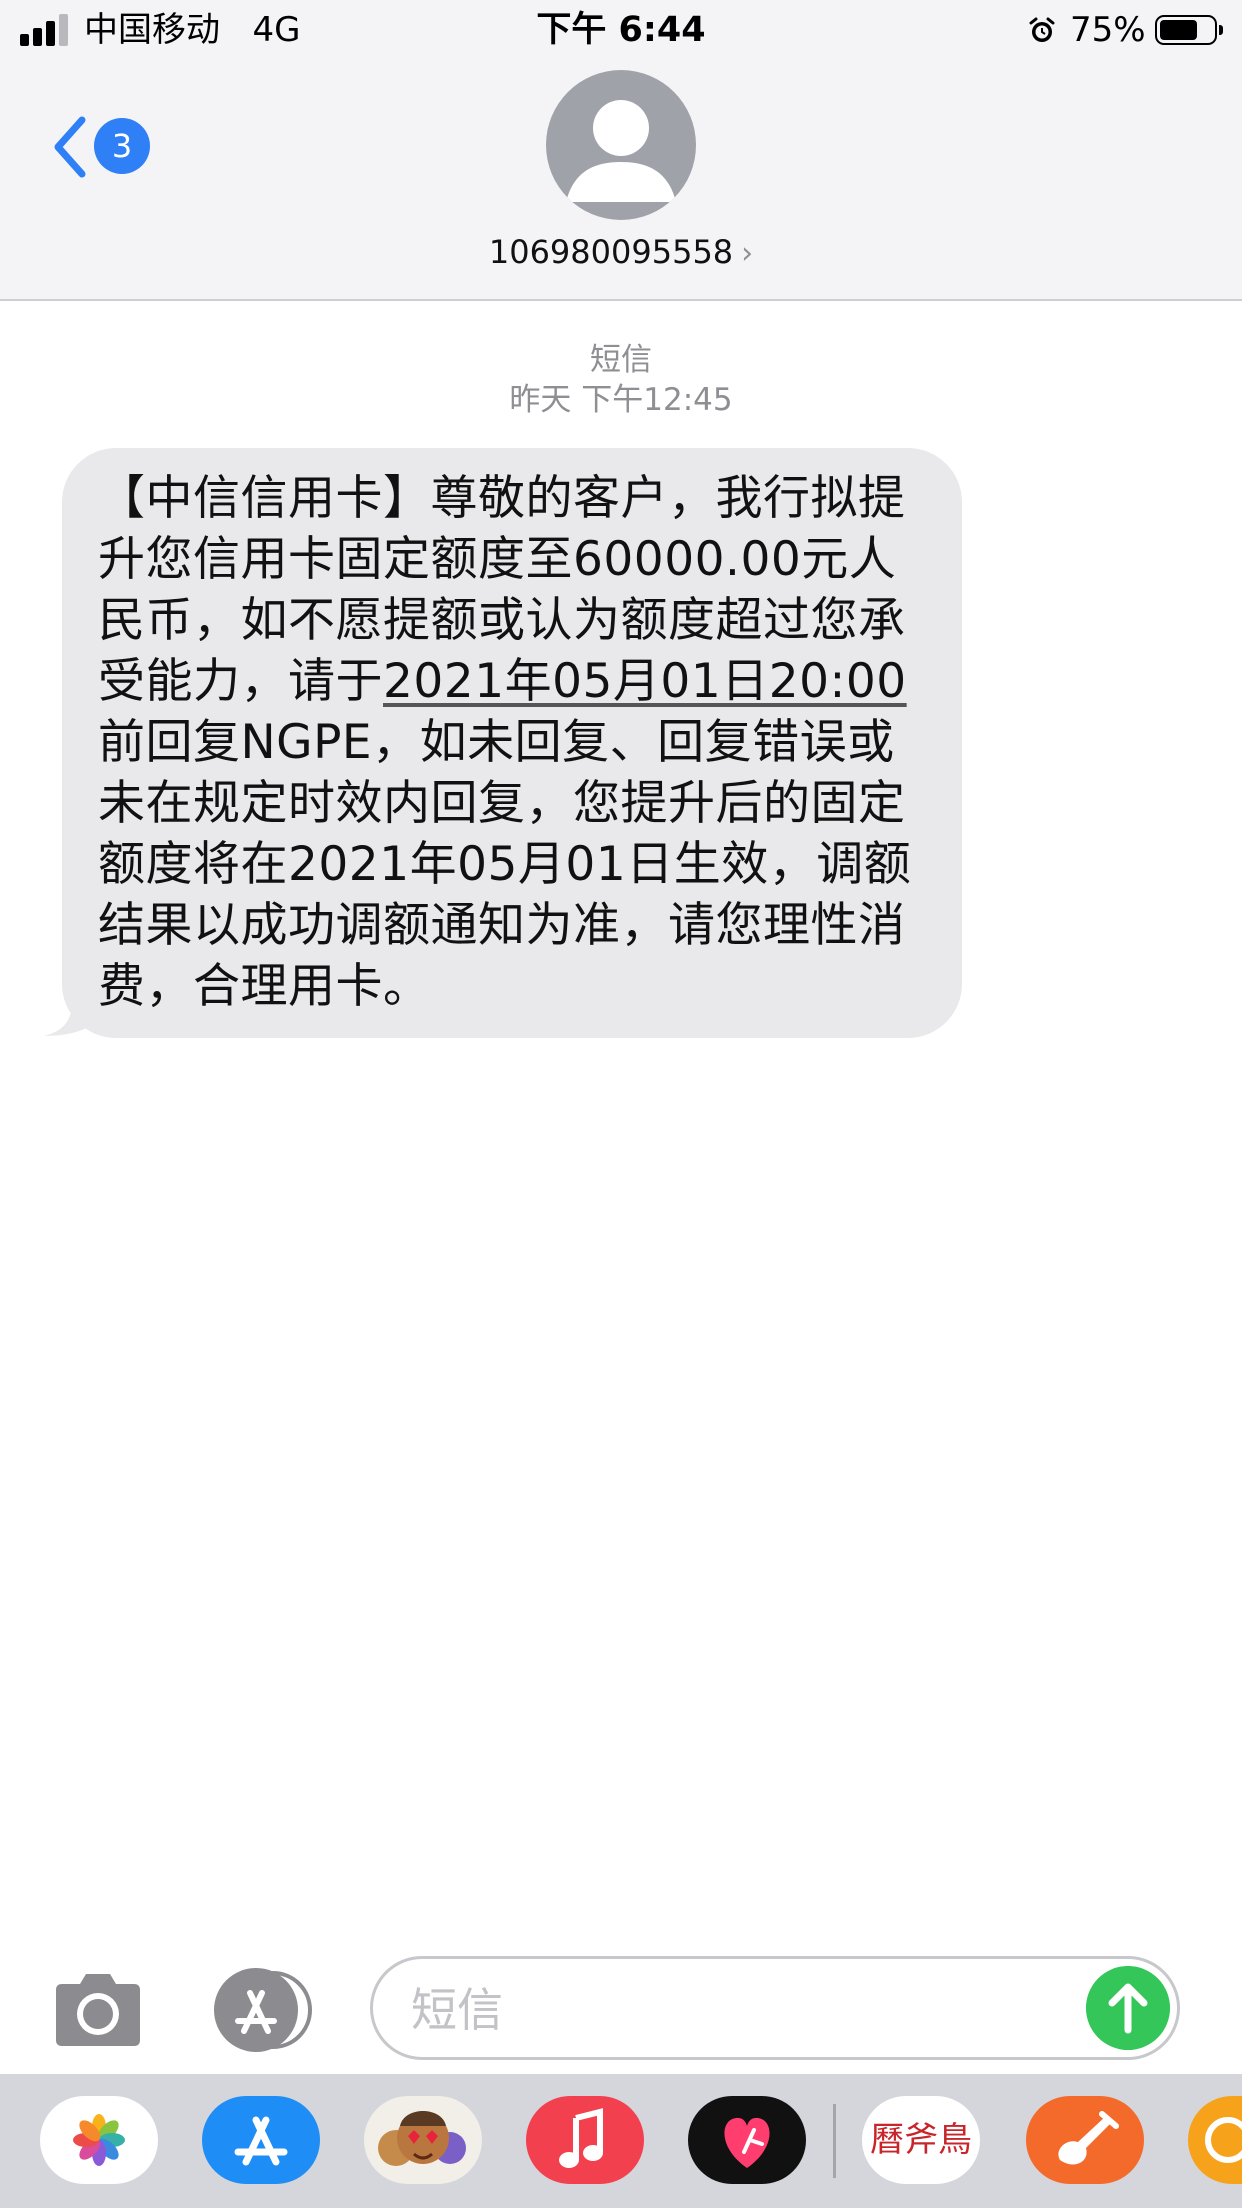 The height and width of the screenshot is (2208, 1242). I want to click on contact-avatar, so click(621, 145).